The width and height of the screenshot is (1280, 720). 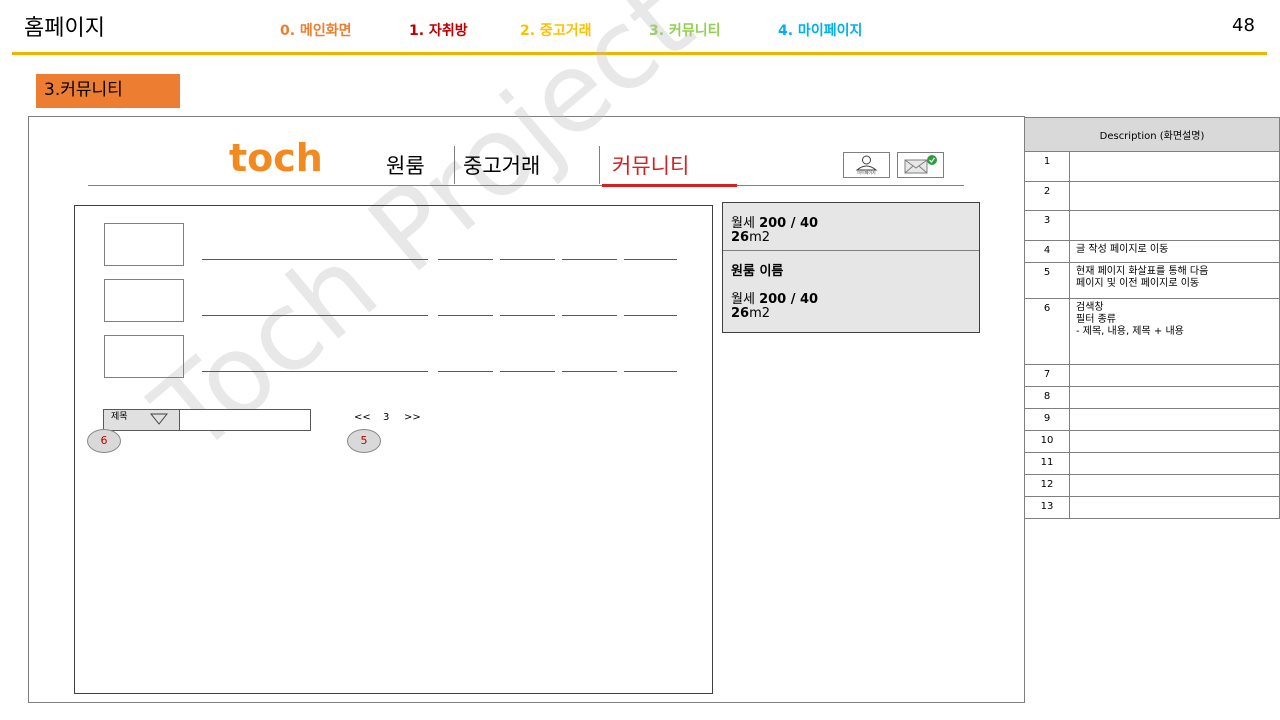 I want to click on search-input, so click(x=245, y=420).